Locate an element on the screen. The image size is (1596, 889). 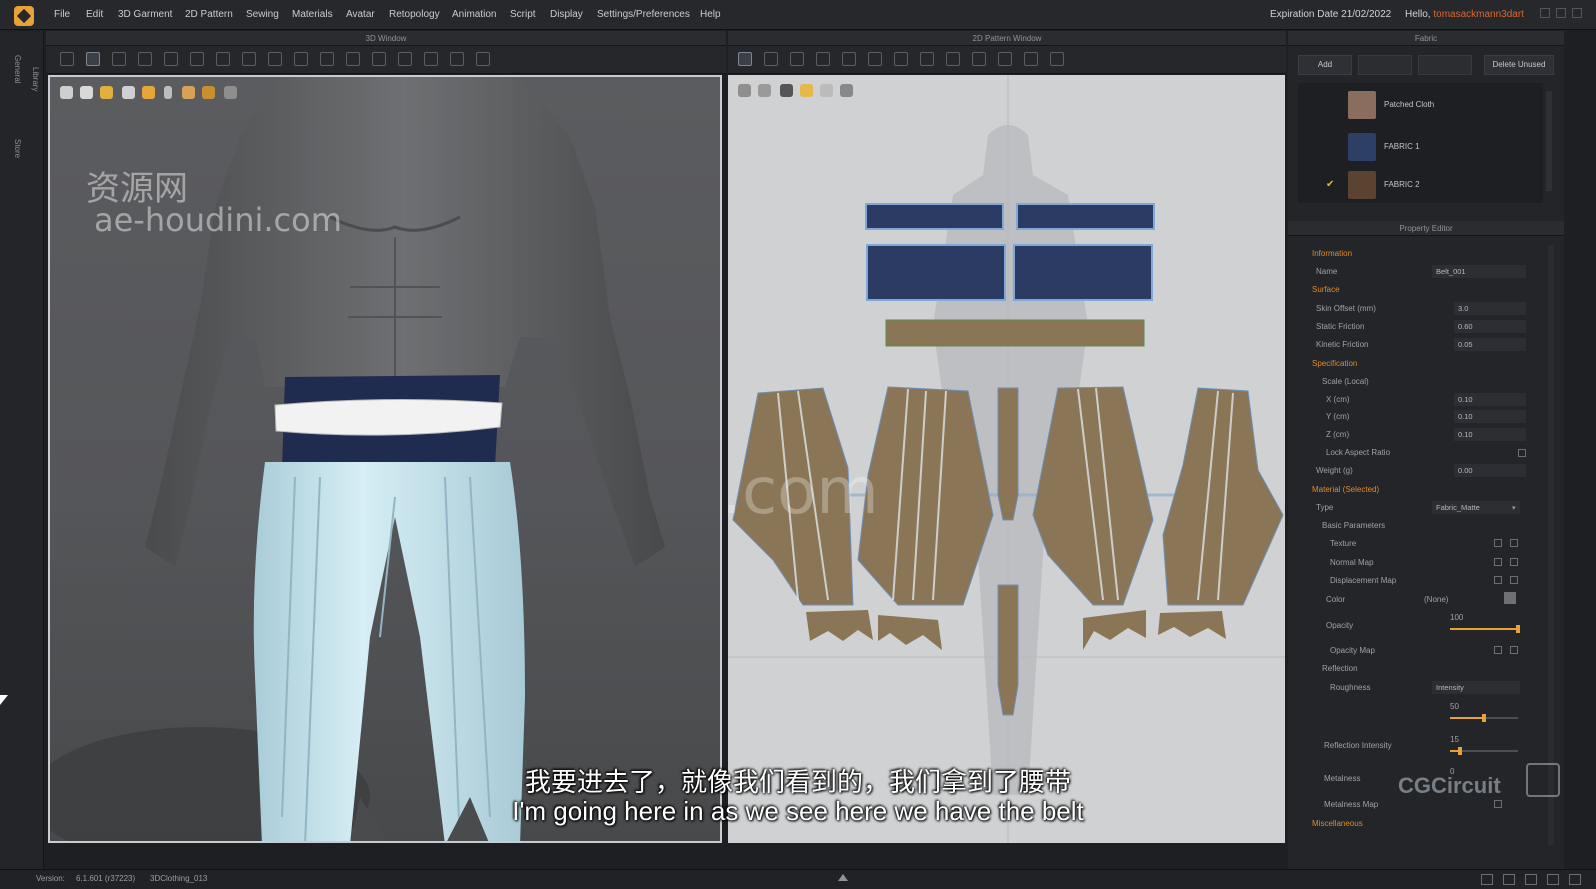
button-tool-icon is located at coordinates (379, 59).